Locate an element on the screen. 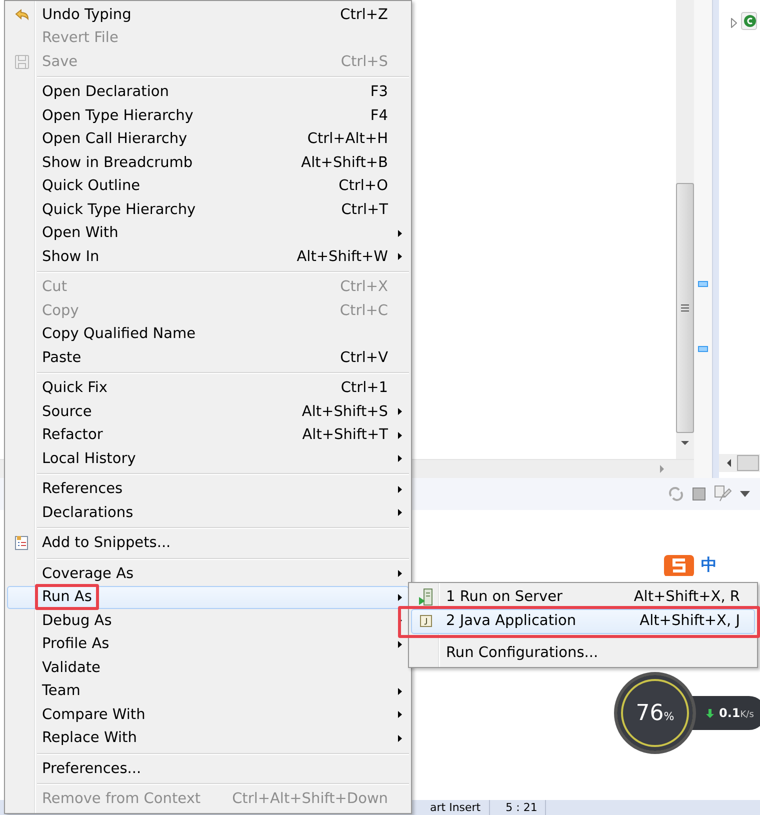  shortcut-label: Ctrl+Alt+H is located at coordinates (348, 139).